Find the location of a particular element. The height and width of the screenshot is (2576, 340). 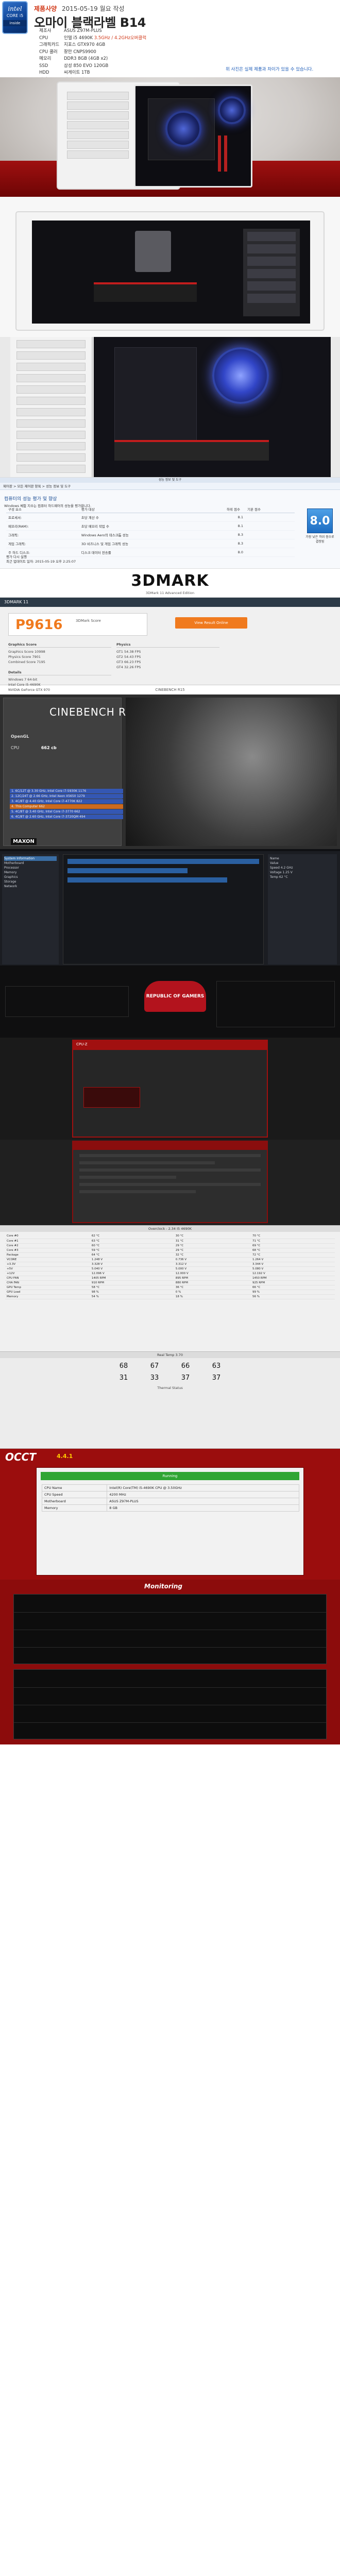

3dmark-col2-title: Physics is located at coordinates (167, 645).